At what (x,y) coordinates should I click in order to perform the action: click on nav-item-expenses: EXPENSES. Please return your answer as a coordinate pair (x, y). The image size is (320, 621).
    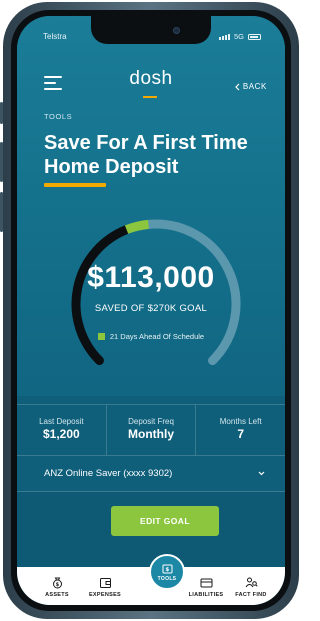
    Looking at the image, I should click on (105, 587).